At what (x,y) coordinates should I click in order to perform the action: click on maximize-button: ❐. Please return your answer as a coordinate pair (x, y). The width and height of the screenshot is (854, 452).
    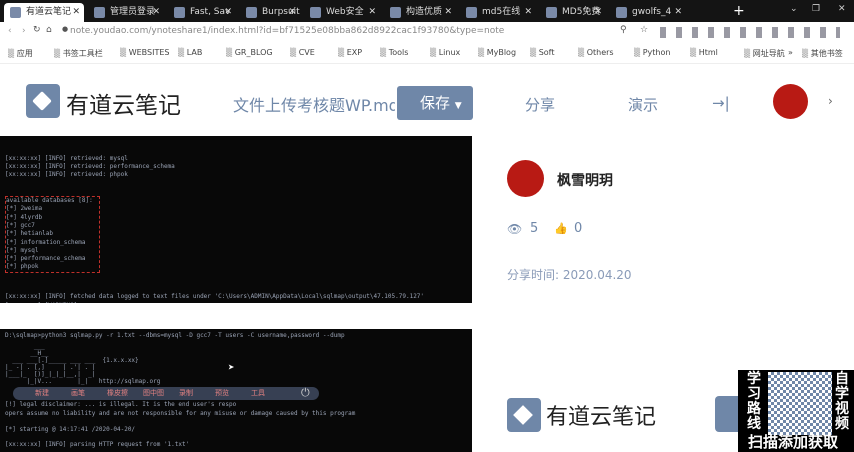
    Looking at the image, I should click on (816, 9).